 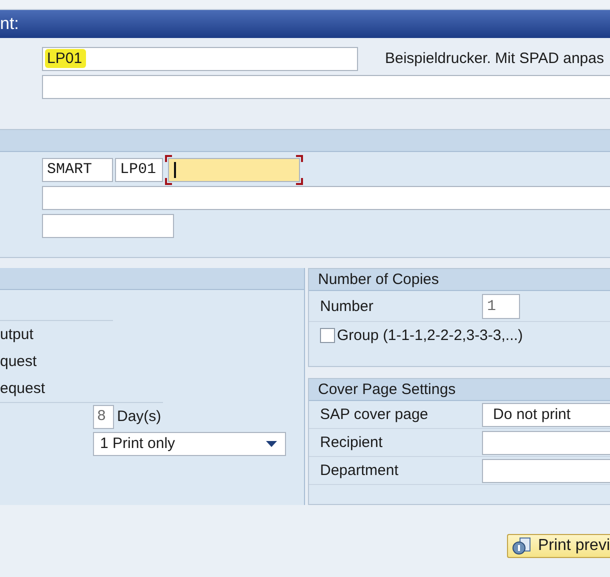 What do you see at coordinates (352, 442) in the screenshot?
I see `field-label: Recipient` at bounding box center [352, 442].